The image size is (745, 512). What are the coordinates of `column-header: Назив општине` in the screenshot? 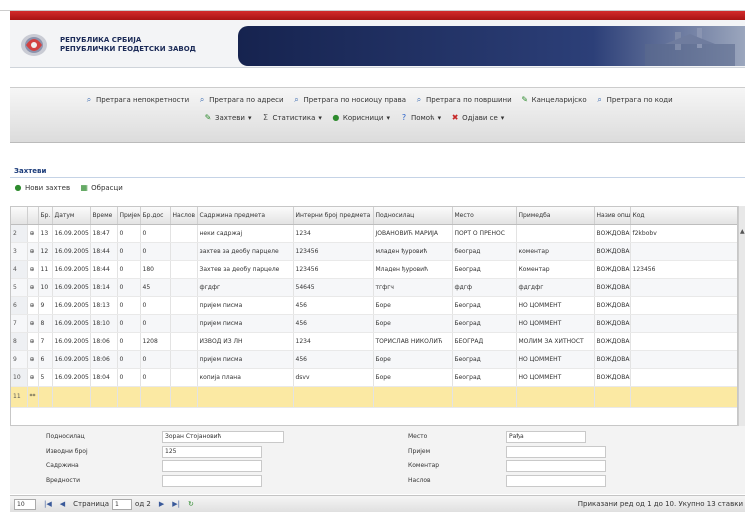 It's located at (612, 216).